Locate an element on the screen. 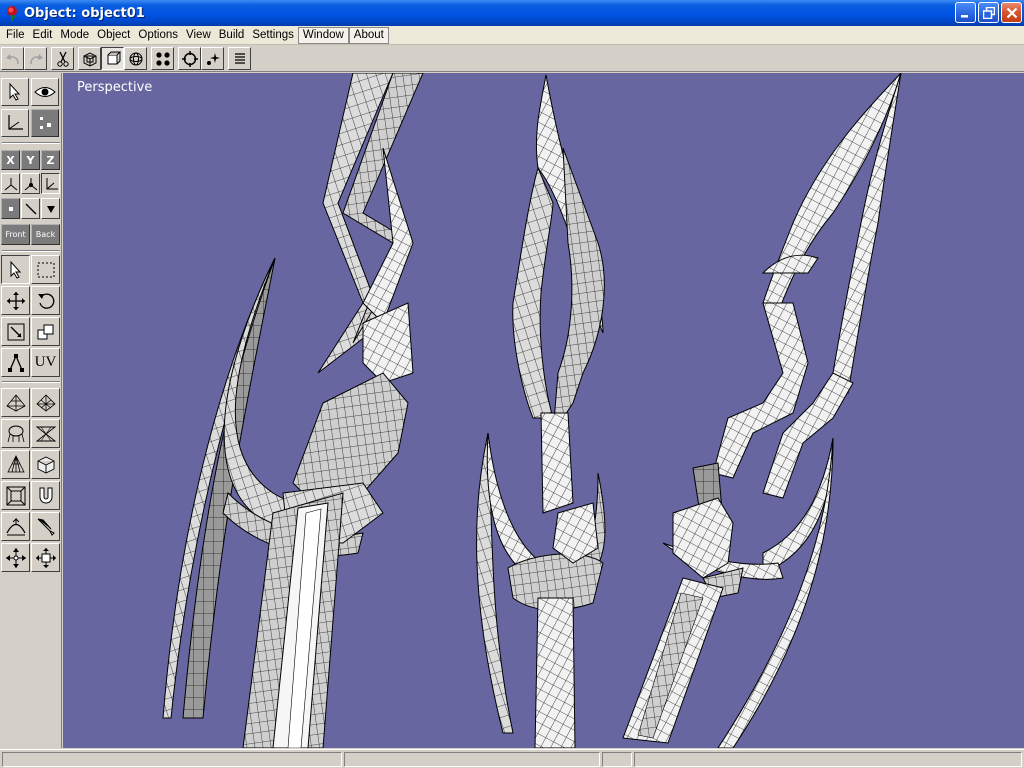 This screenshot has height=768, width=1024. magnet-icon is located at coordinates (45, 495).